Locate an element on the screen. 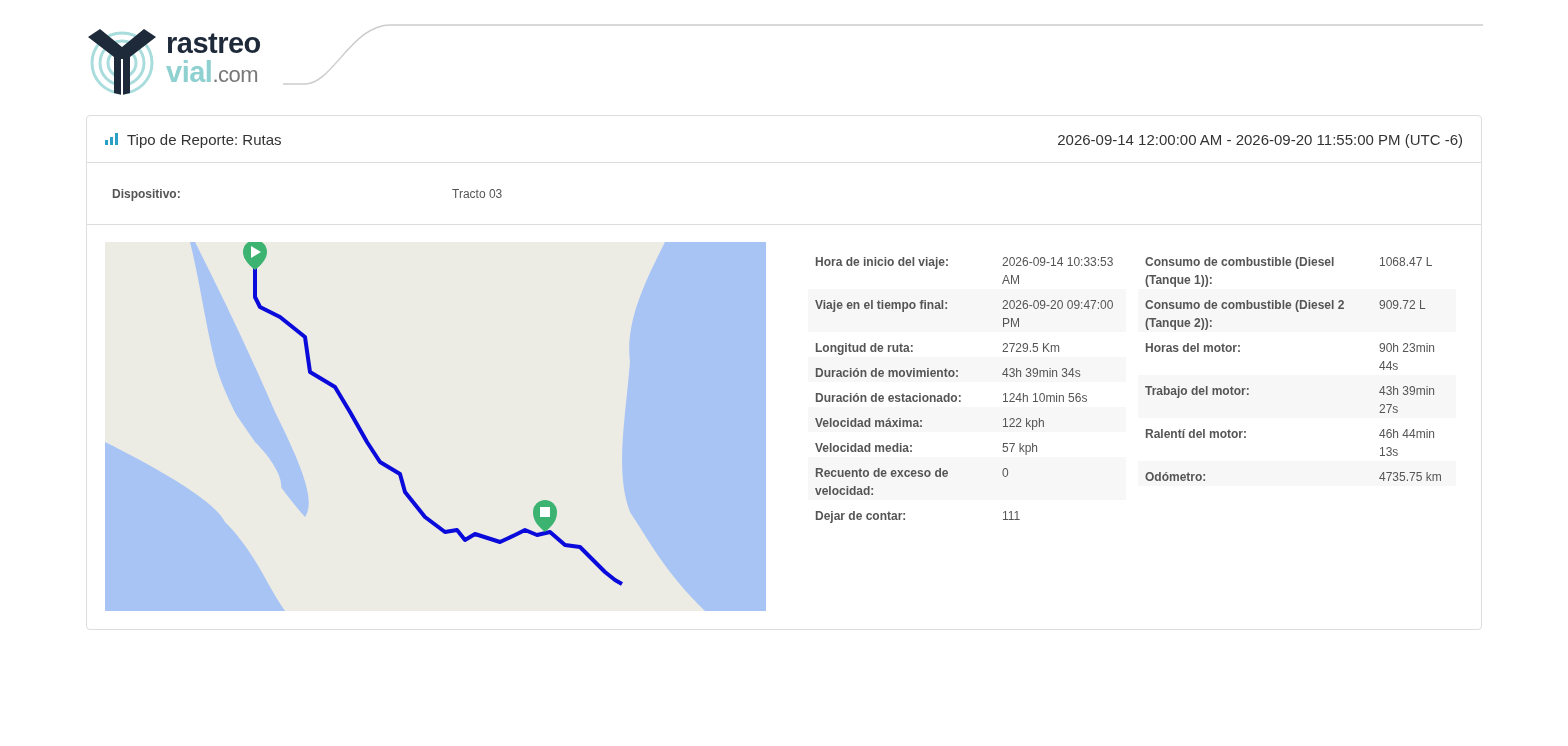 The width and height of the screenshot is (1568, 746). label-cell: Ralentí del motor: is located at coordinates (1255, 439).